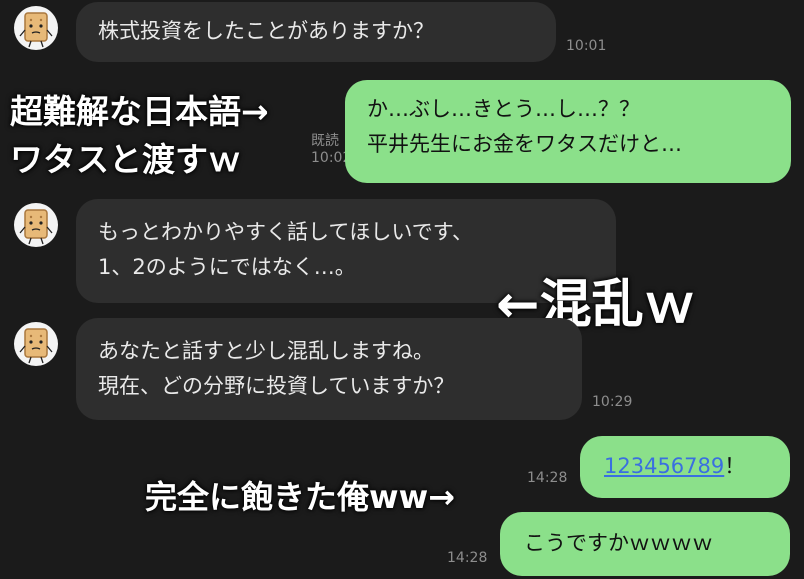 This screenshot has width=804, height=579. I want to click on message-time: 10:29, so click(612, 402).